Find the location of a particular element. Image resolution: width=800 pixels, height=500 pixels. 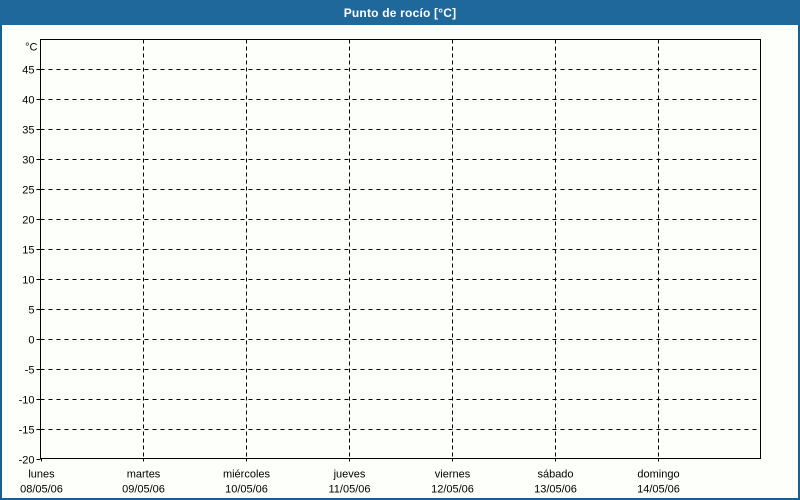

x-date-label: 11/05/06 is located at coordinates (349, 490).